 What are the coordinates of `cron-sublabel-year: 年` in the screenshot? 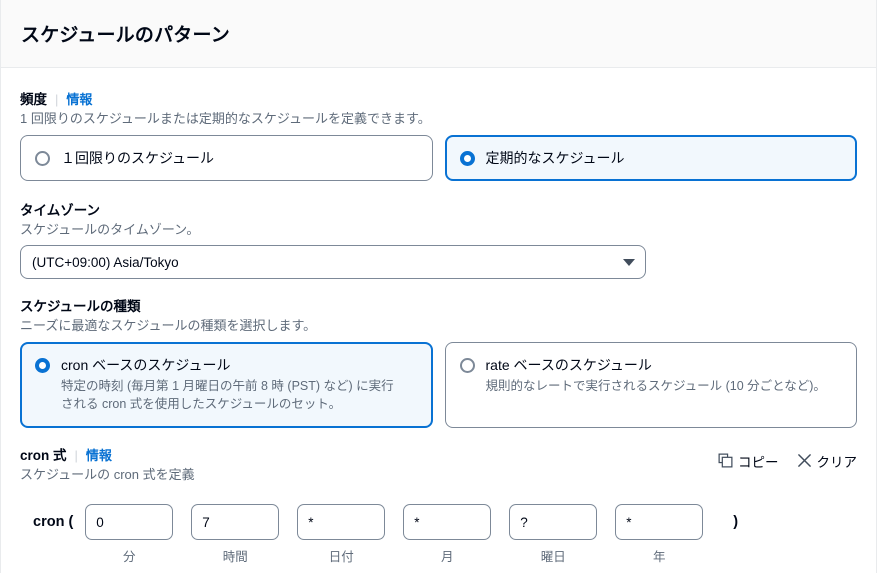 It's located at (659, 557).